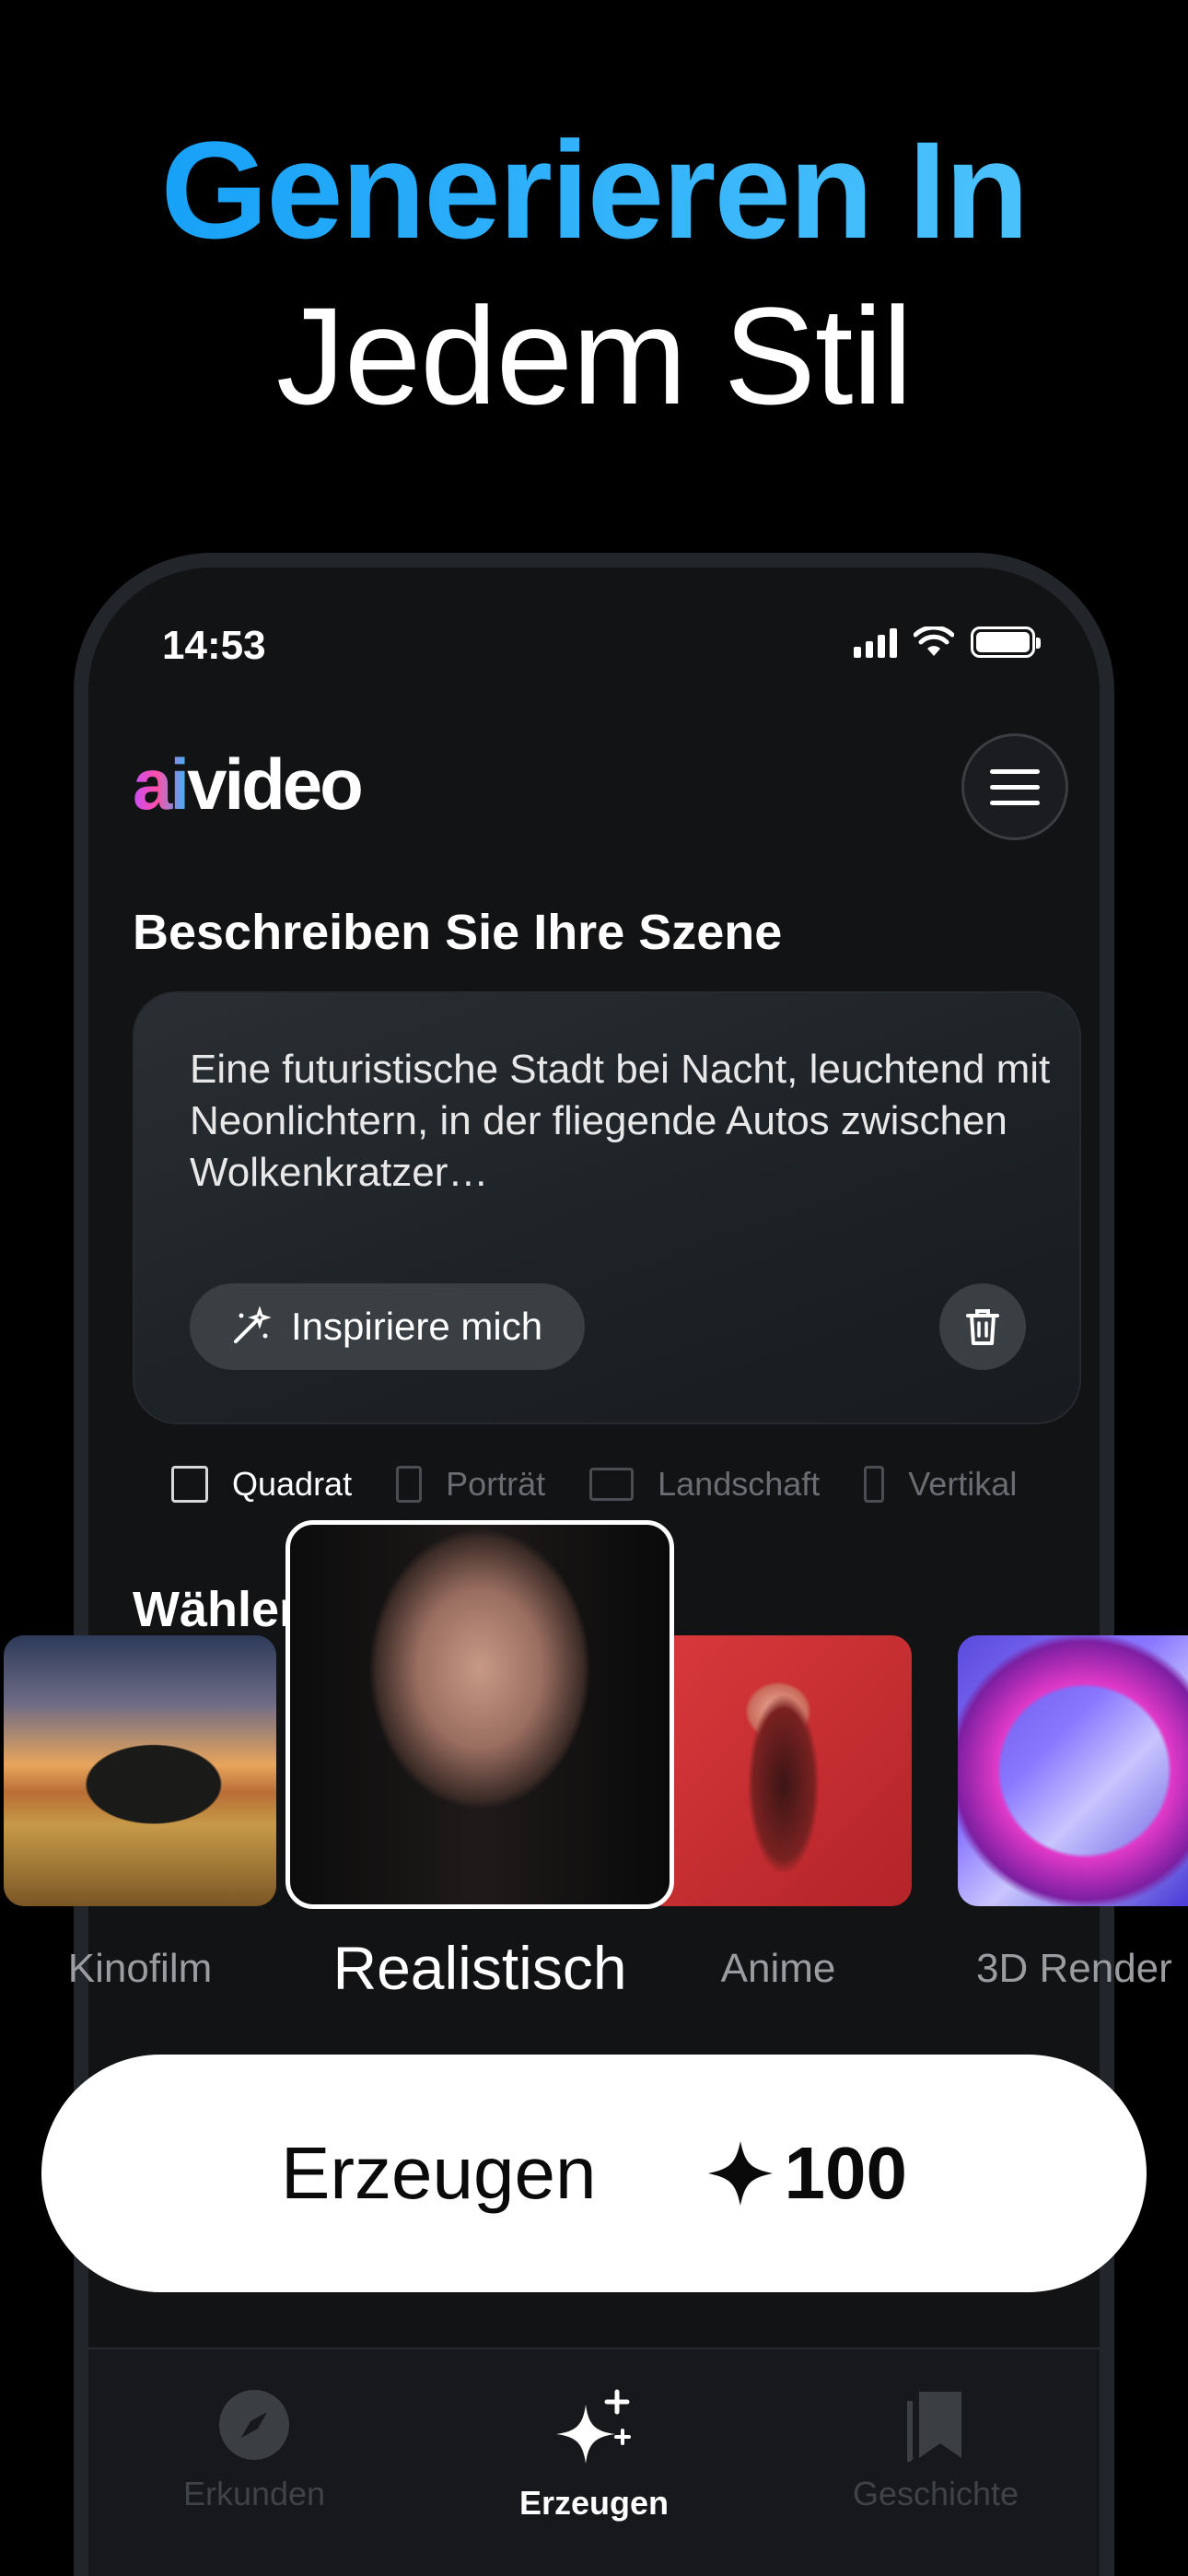 The width and height of the screenshot is (1188, 2576). Describe the element at coordinates (1006, 642) in the screenshot. I see `battery-icon` at that location.